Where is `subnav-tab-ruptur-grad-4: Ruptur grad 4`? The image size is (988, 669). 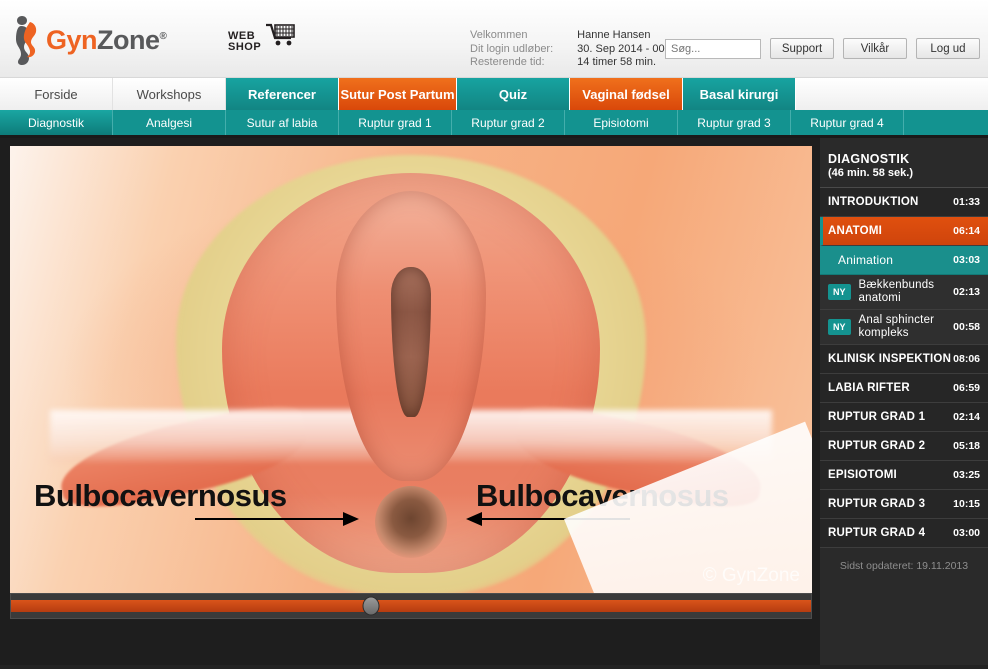
subnav-tab-ruptur-grad-4: Ruptur grad 4 is located at coordinates (847, 122).